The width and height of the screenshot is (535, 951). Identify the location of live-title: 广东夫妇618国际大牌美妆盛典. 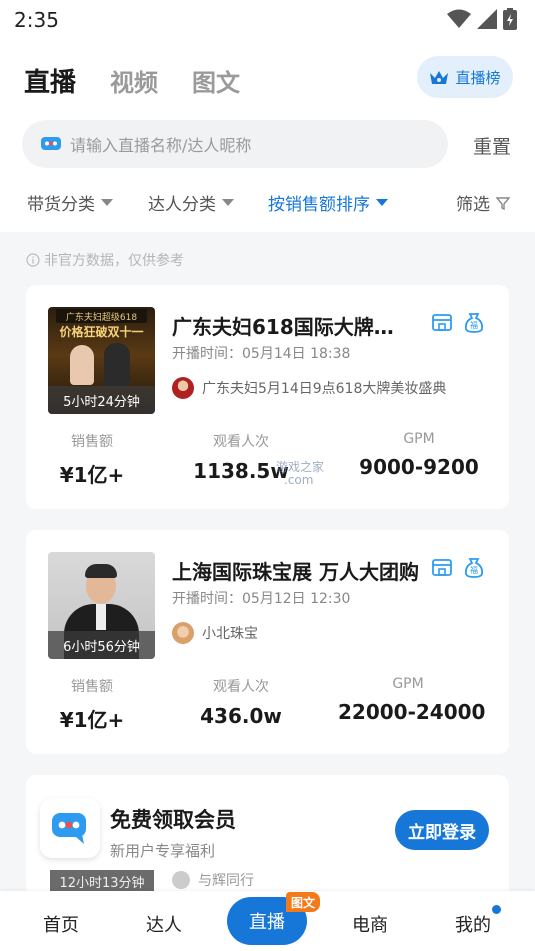
(292, 327).